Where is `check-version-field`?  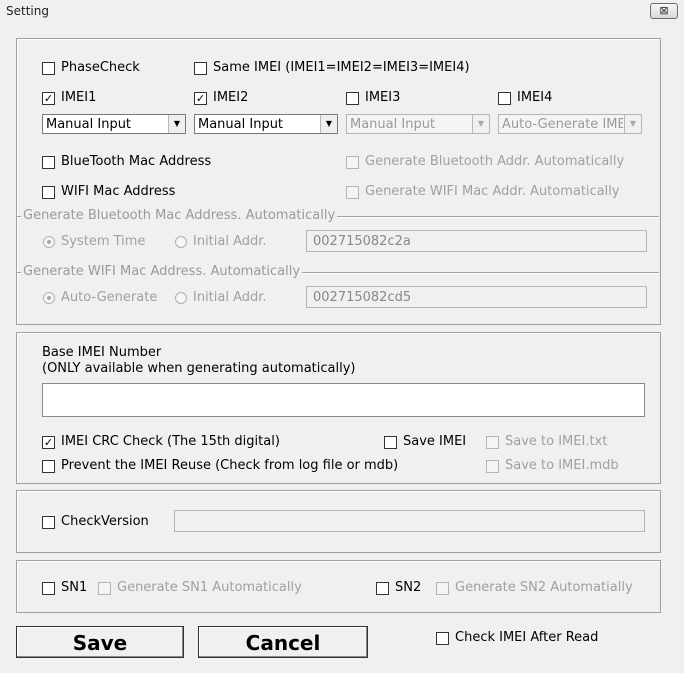
check-version-field is located at coordinates (409, 521).